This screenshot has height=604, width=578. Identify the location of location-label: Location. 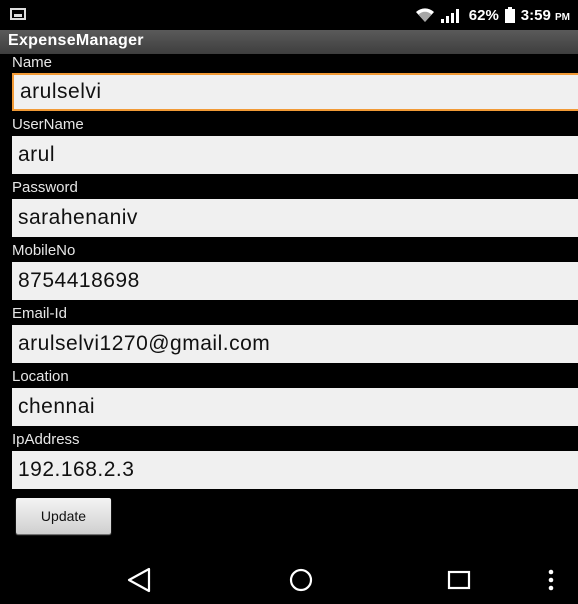
(40, 376).